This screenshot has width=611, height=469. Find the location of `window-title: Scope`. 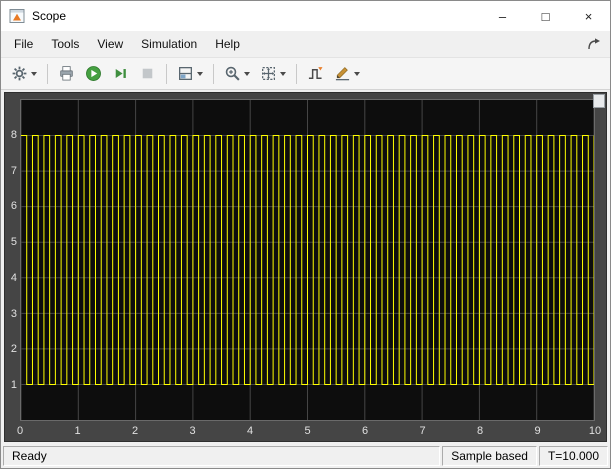

window-title: Scope is located at coordinates (49, 16).